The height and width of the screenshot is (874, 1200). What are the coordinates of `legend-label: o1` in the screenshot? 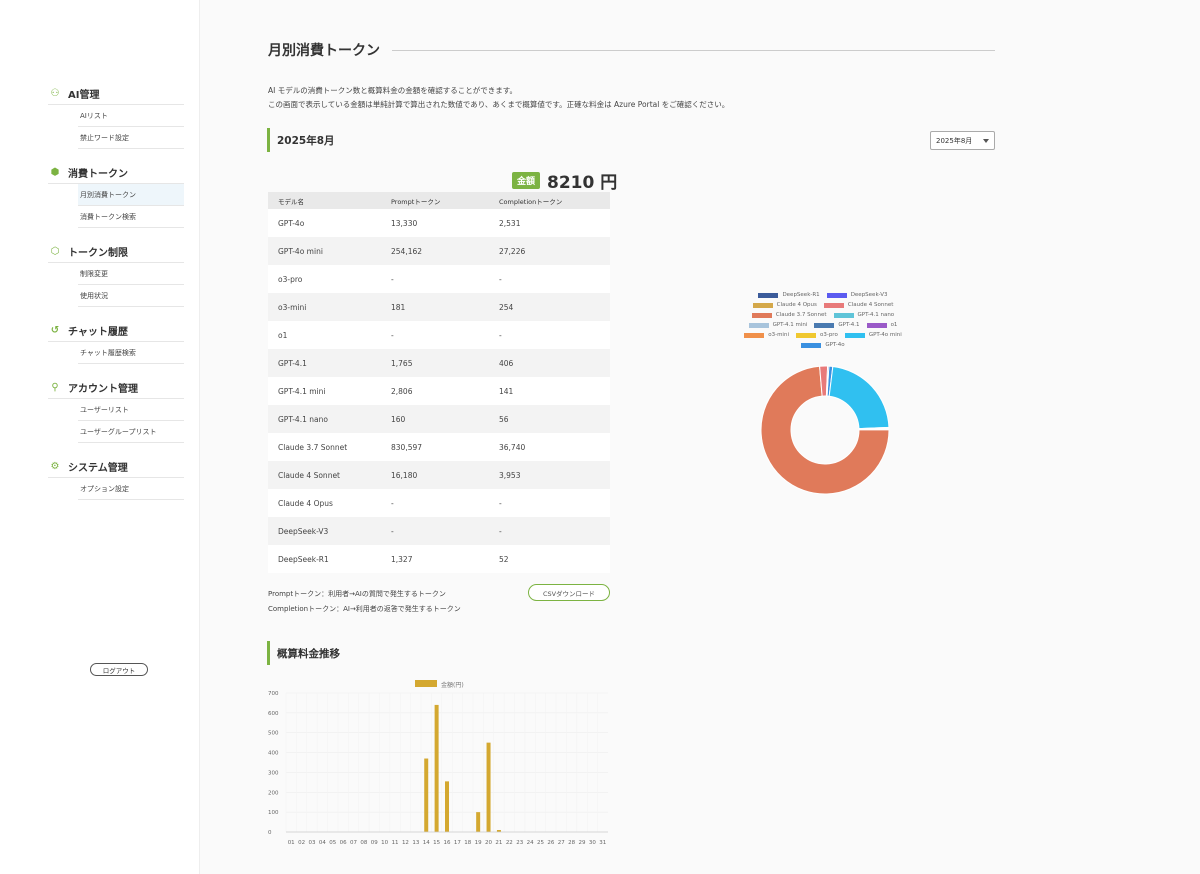 It's located at (894, 325).